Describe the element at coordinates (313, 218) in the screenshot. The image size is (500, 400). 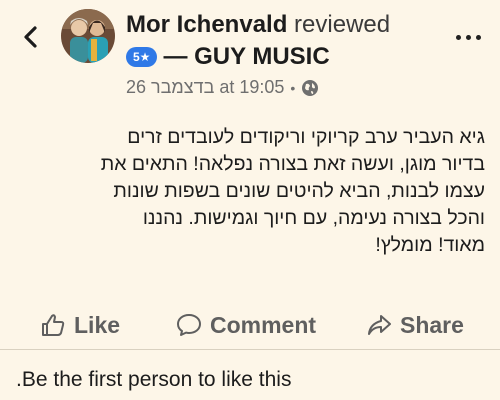
I see `review-text-line: והכל בצורה נעימה, עם חיוך וגמישות. נהננו` at that location.